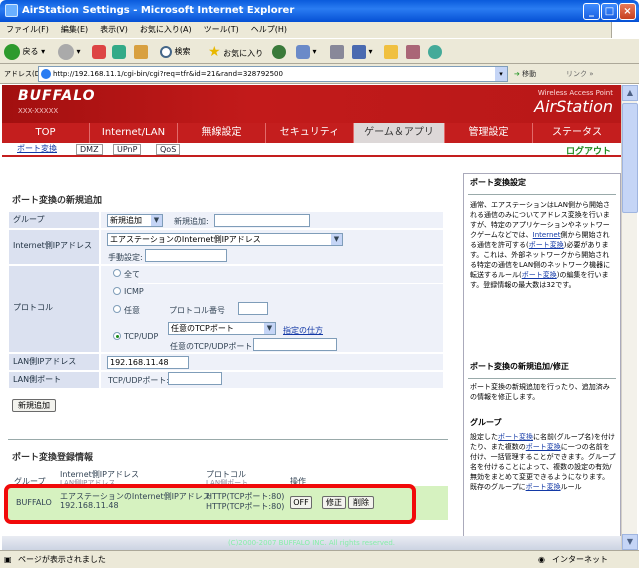 The width and height of the screenshot is (639, 569). Describe the element at coordinates (311, 150) in the screenshot. I see `sub-nav: ポート変換 DMZ UPnP QoS ログアウト` at that location.